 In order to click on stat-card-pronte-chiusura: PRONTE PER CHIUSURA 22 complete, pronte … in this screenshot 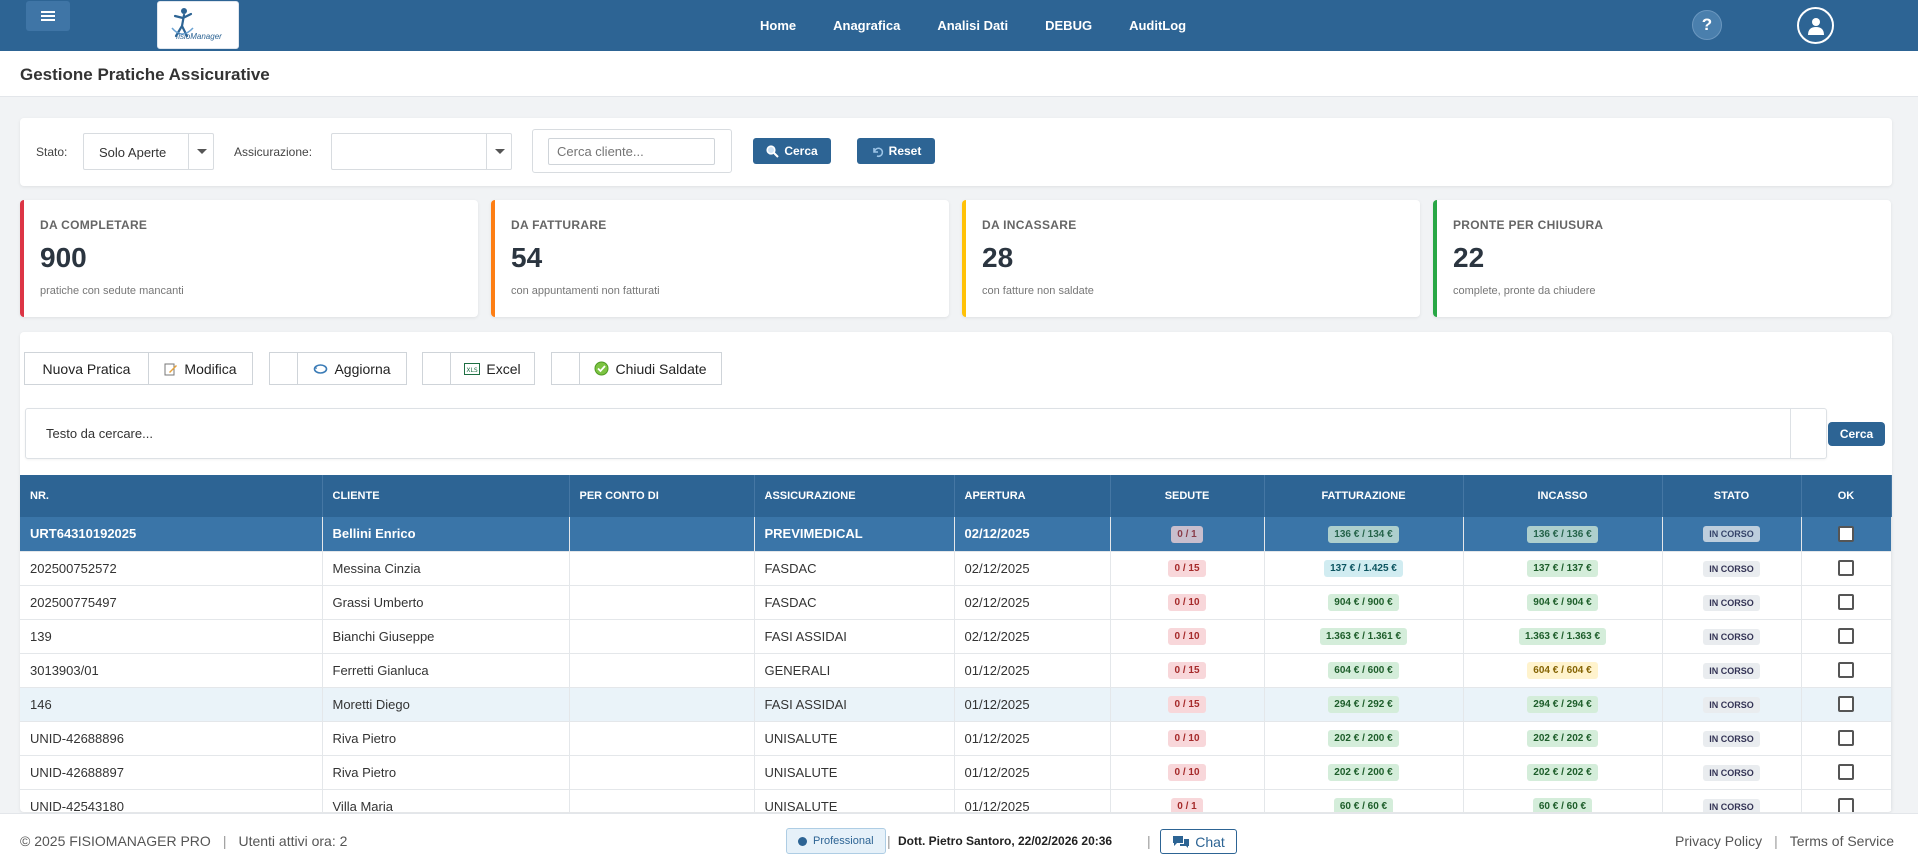, I will do `click(1662, 258)`.